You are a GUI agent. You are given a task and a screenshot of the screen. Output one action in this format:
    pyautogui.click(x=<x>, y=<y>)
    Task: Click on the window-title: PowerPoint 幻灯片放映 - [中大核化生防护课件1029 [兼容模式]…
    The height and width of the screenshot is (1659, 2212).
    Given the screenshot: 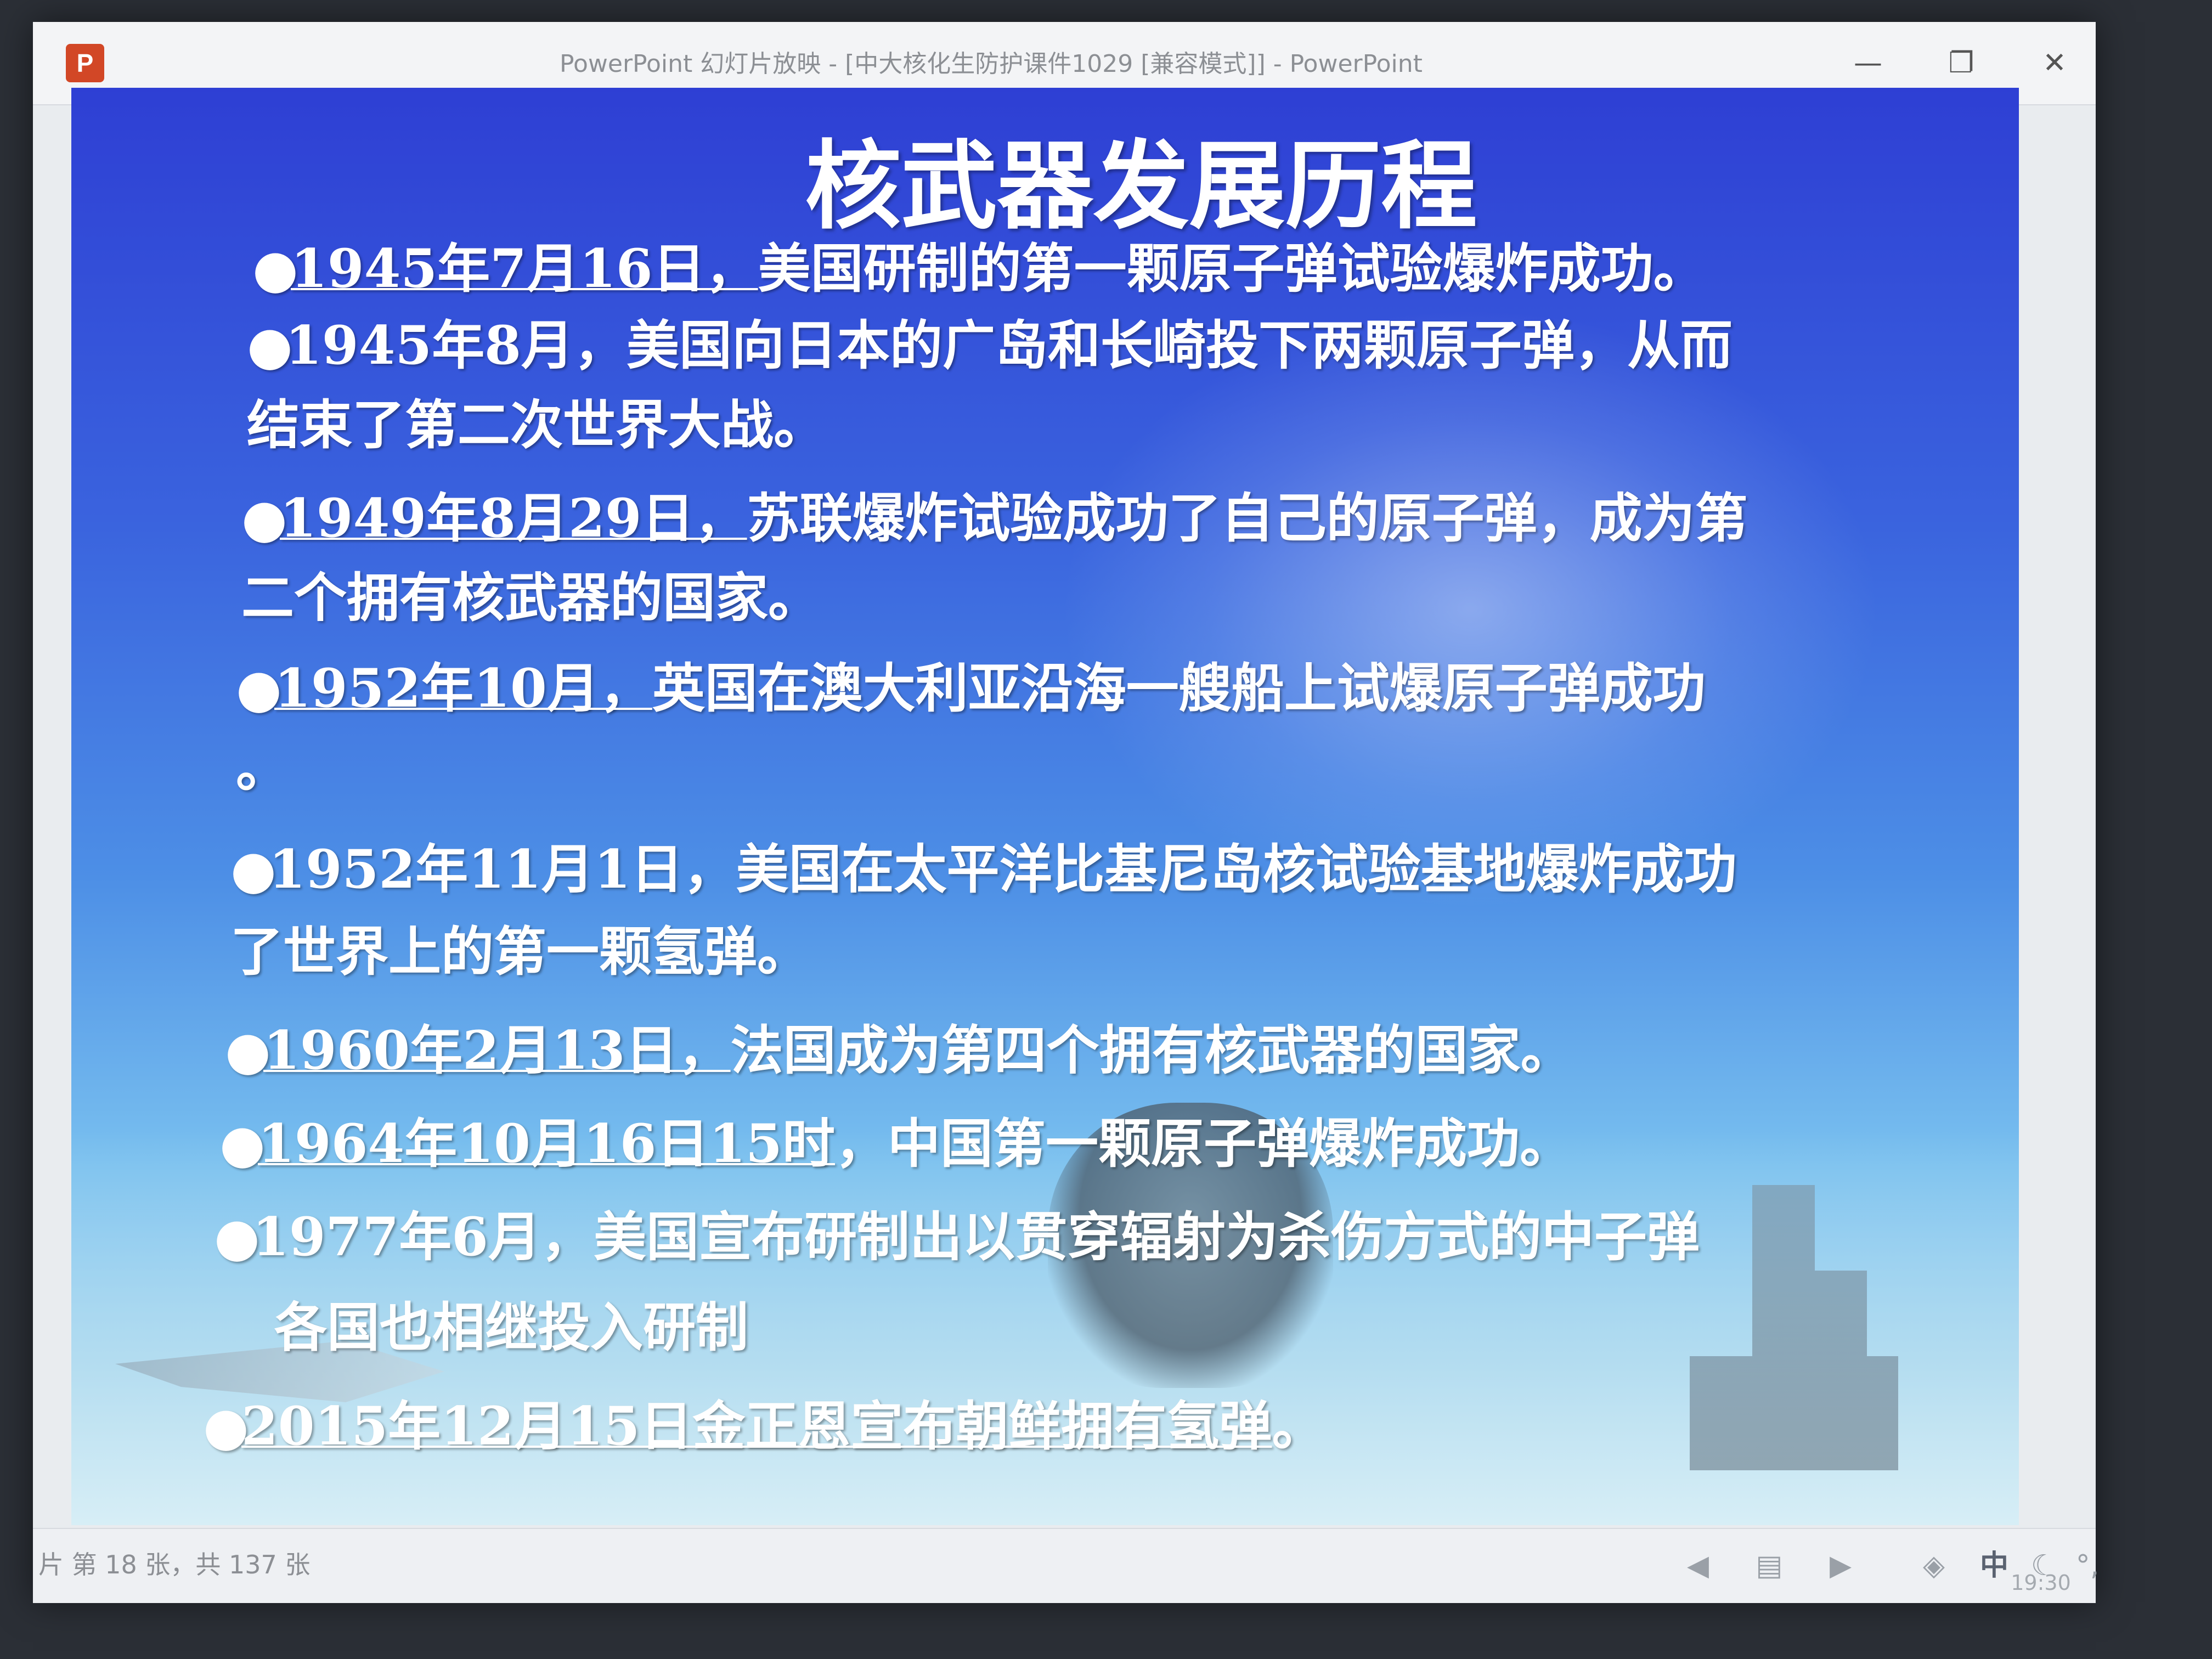 What is the action you would take?
    pyautogui.click(x=991, y=64)
    